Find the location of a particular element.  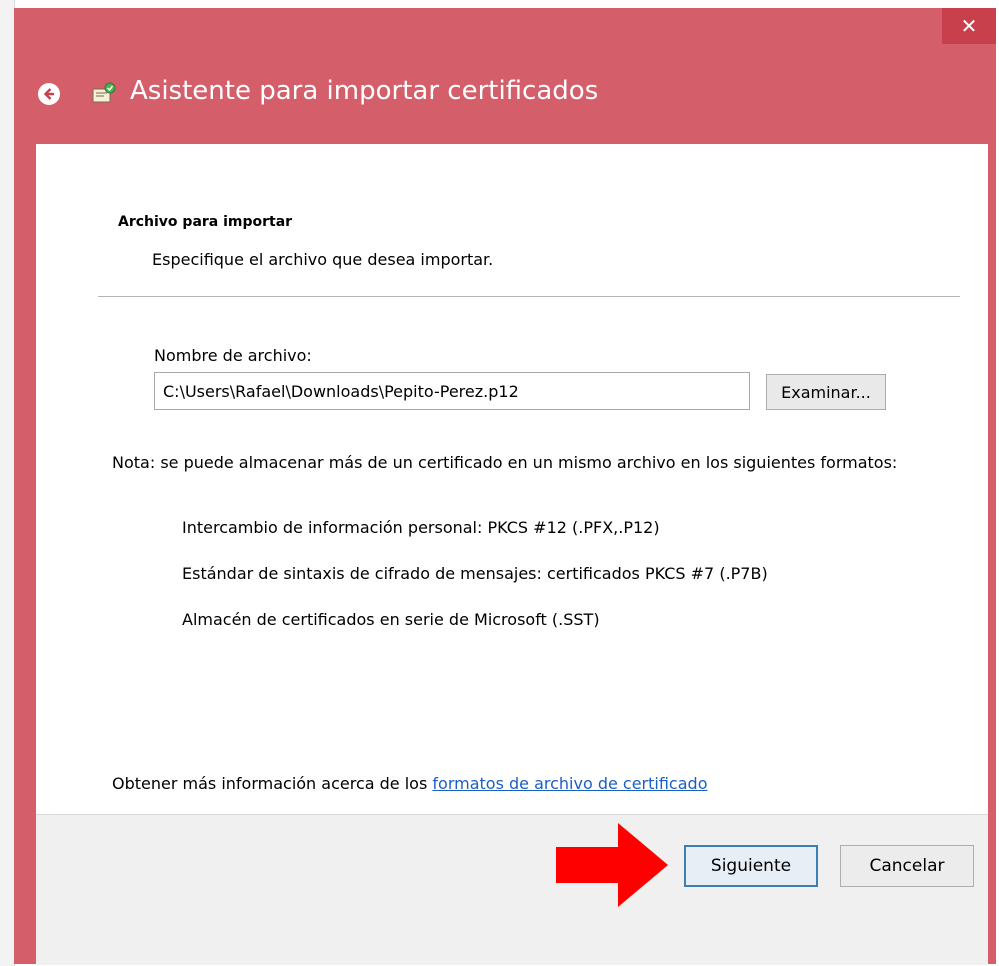

info-text: Obtener más información acerca de los is located at coordinates (270, 783).